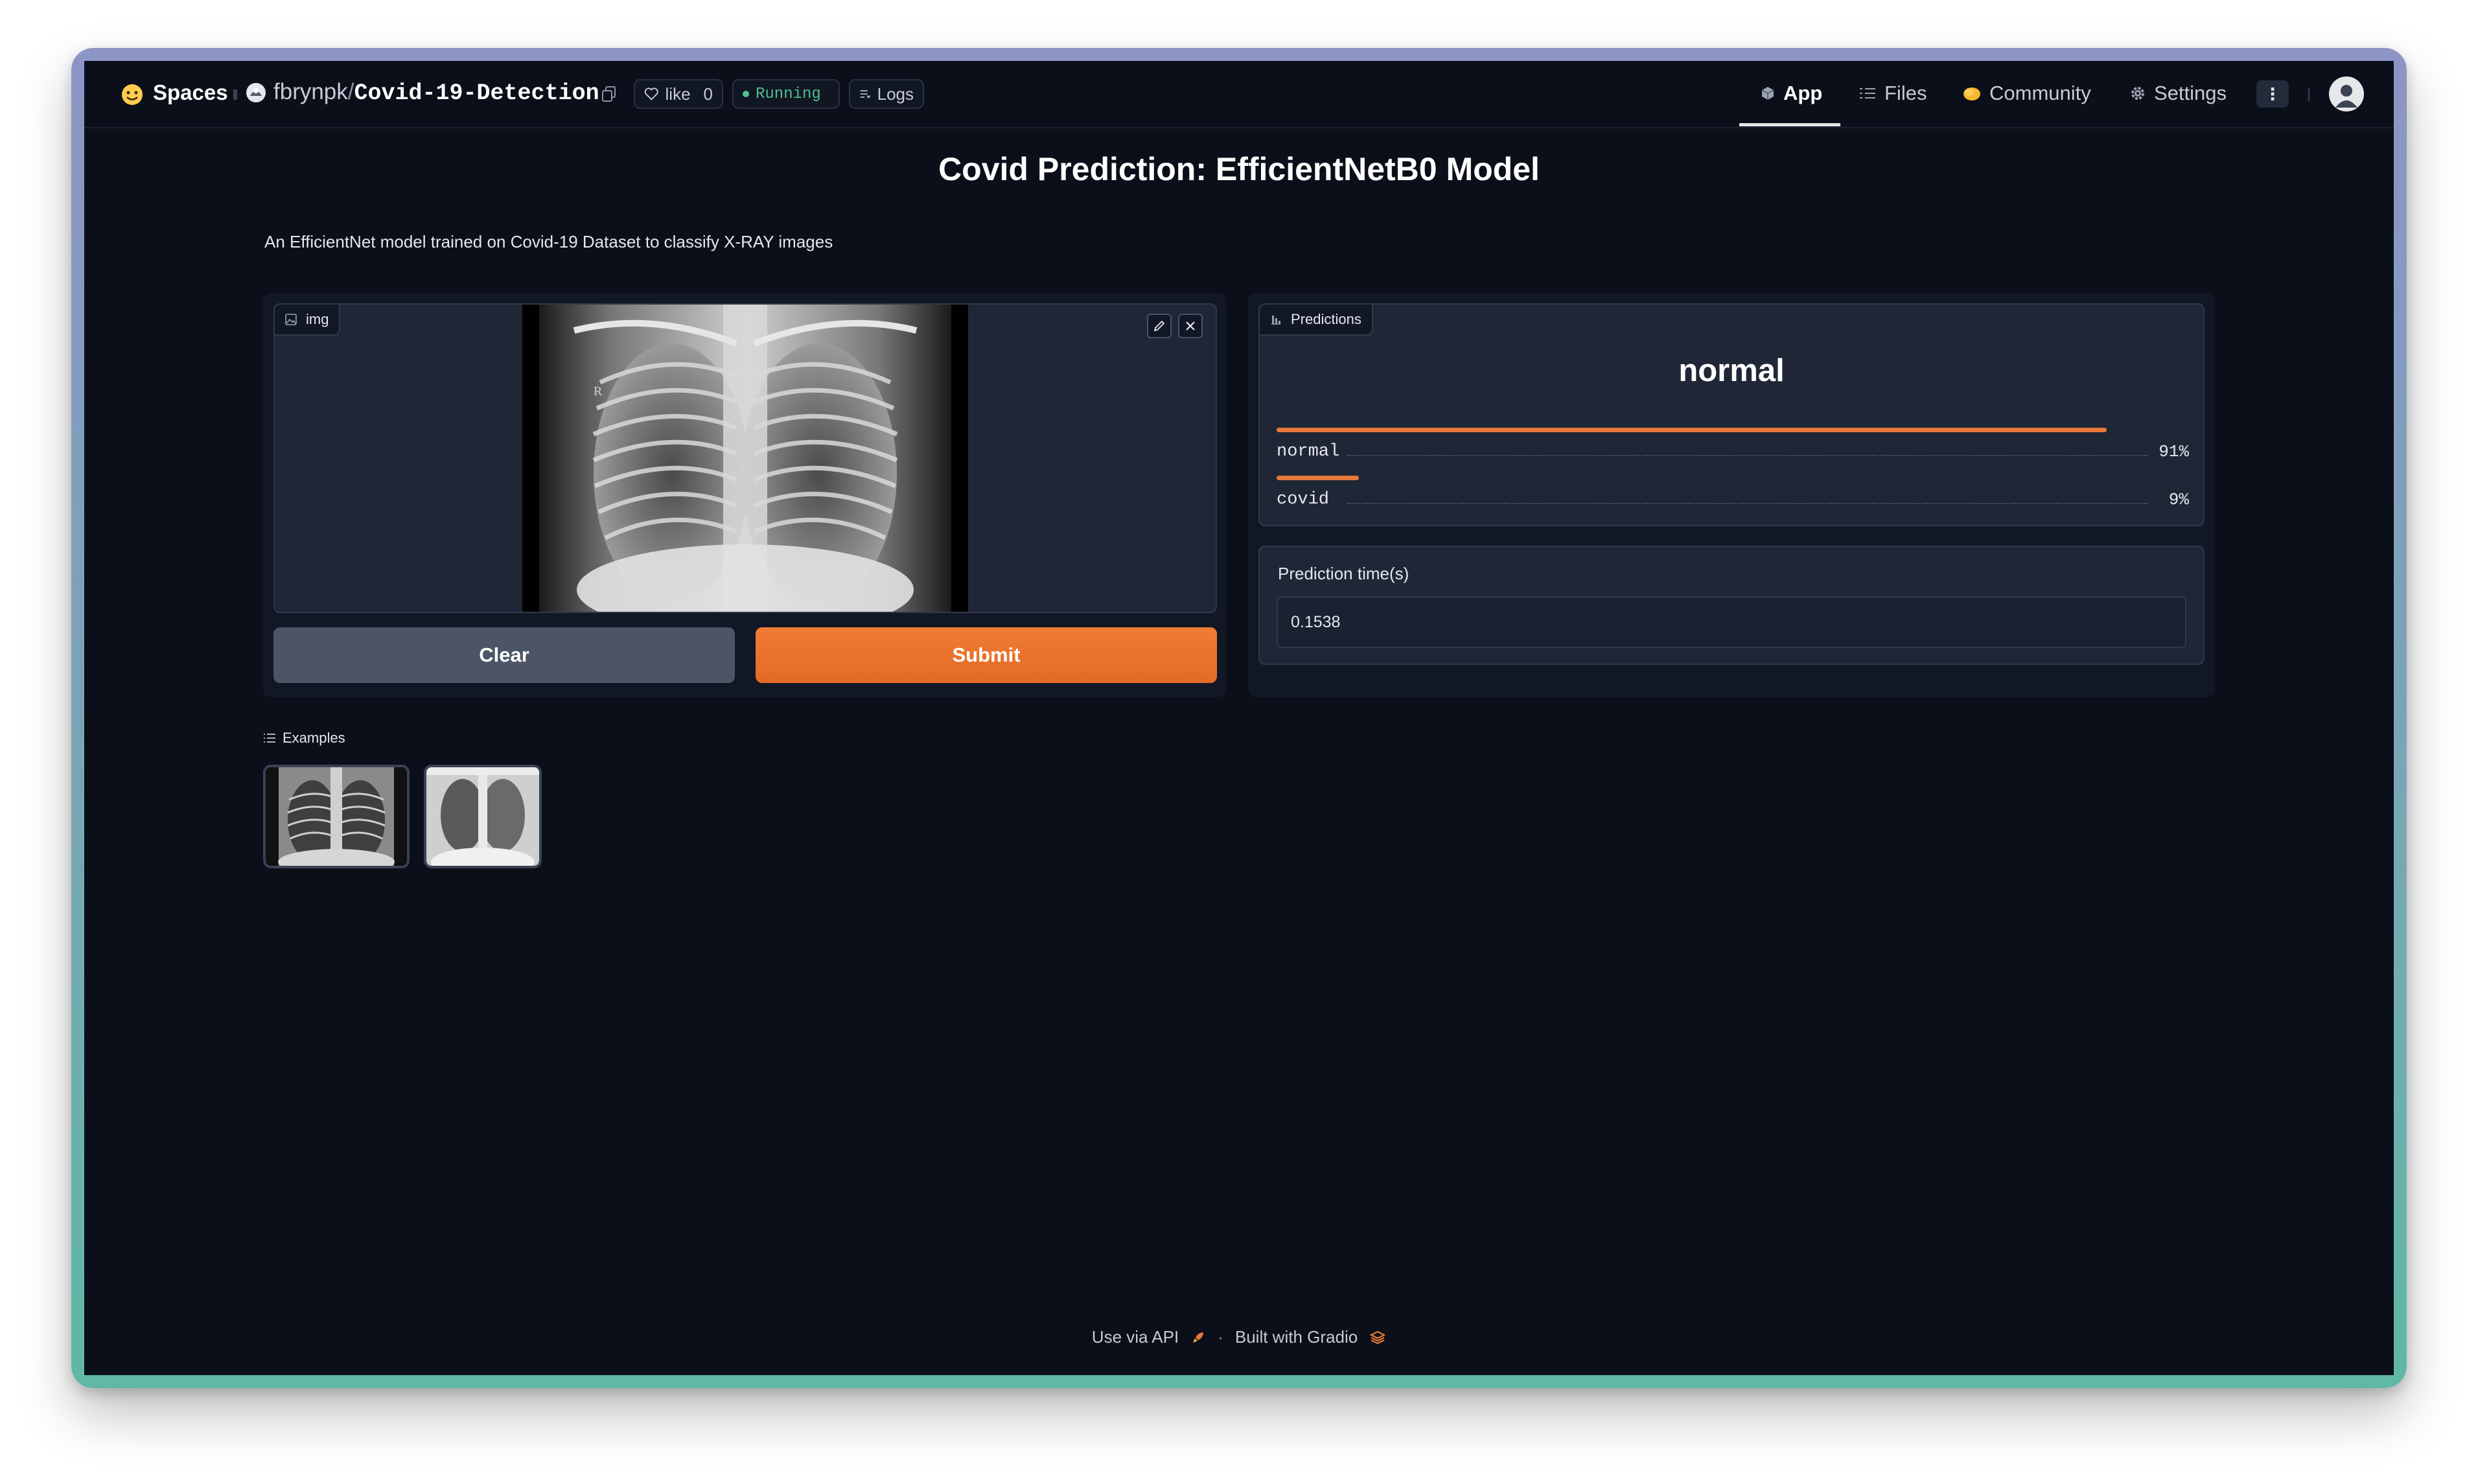 The width and height of the screenshot is (2478, 1484). Describe the element at coordinates (1803, 93) in the screenshot. I see `tab-app-label: App` at that location.